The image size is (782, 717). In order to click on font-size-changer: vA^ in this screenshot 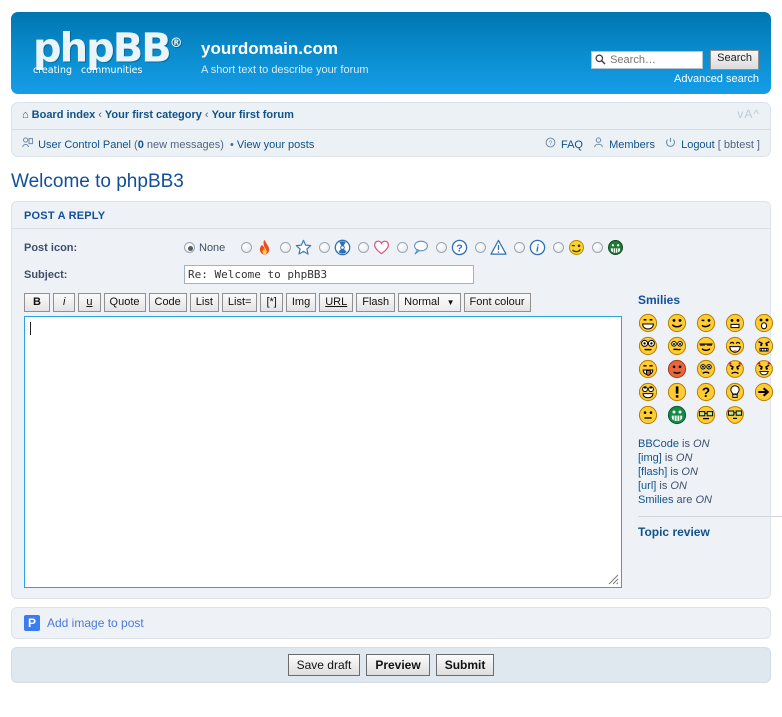, I will do `click(748, 114)`.